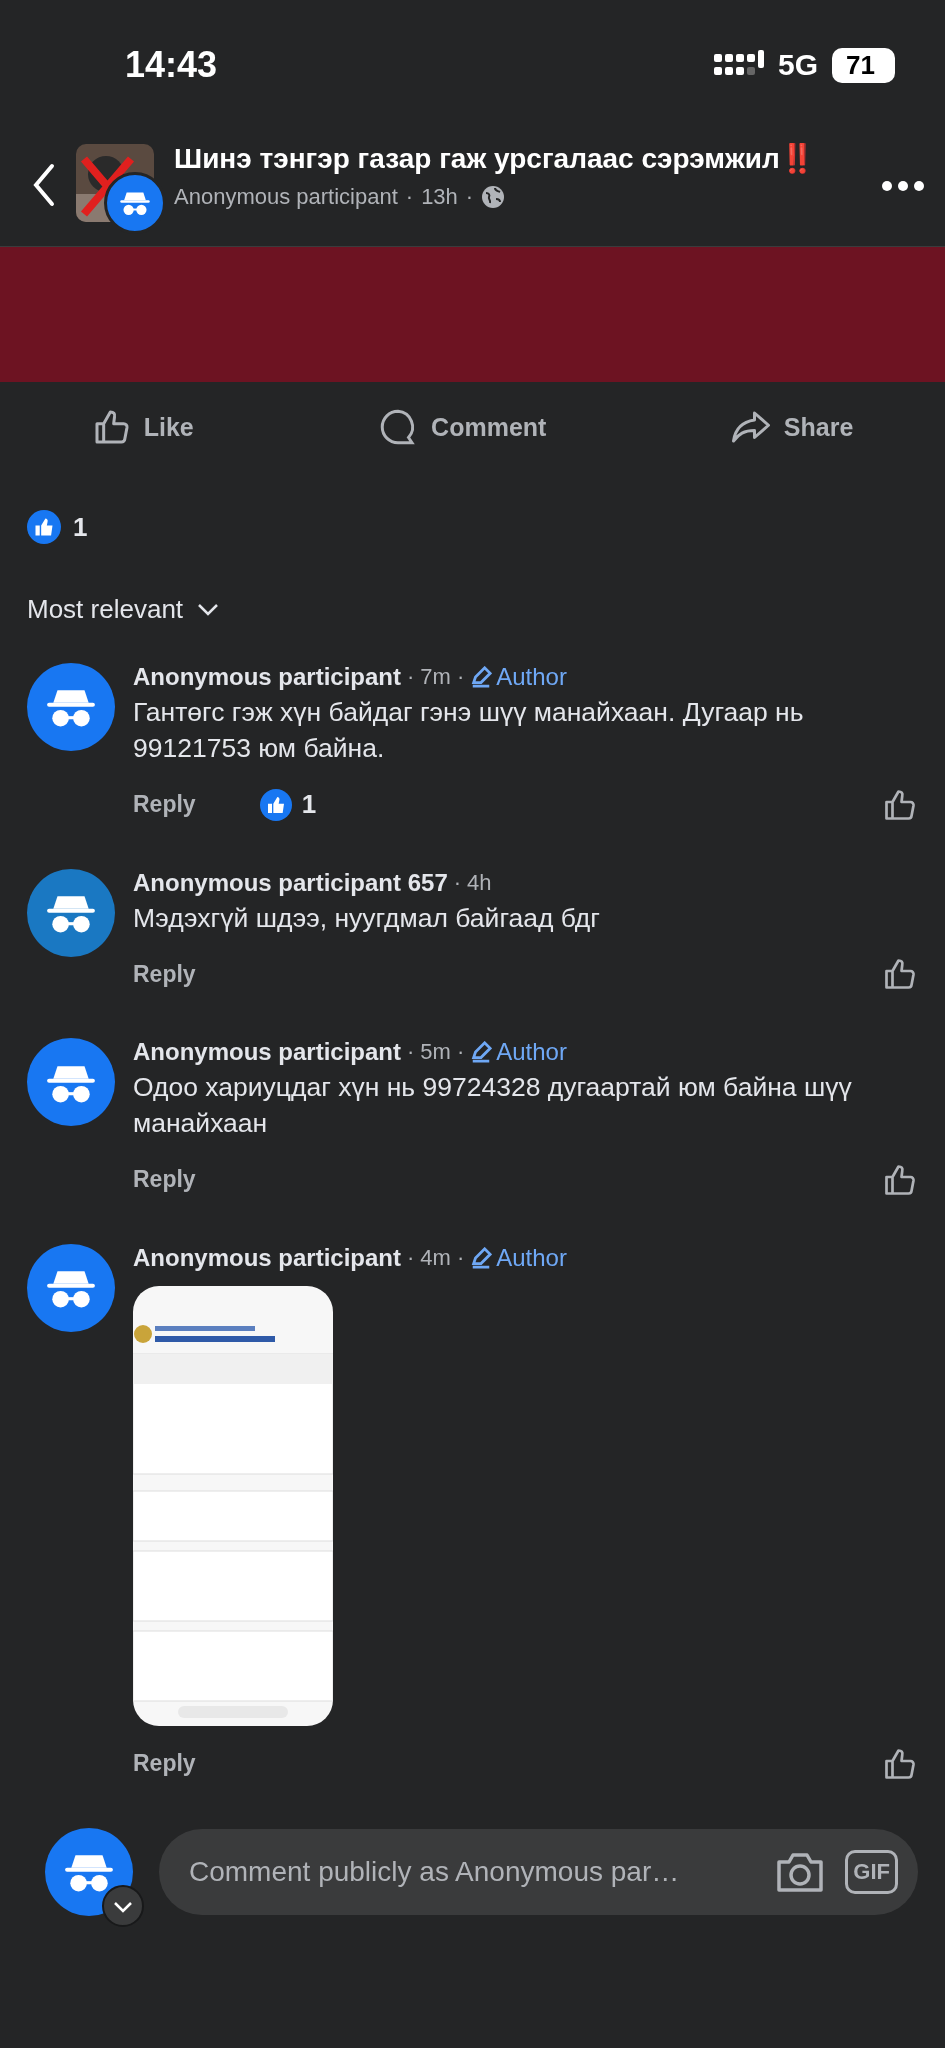  What do you see at coordinates (290, 882) in the screenshot?
I see `comment-author: Anonymous participant 657` at bounding box center [290, 882].